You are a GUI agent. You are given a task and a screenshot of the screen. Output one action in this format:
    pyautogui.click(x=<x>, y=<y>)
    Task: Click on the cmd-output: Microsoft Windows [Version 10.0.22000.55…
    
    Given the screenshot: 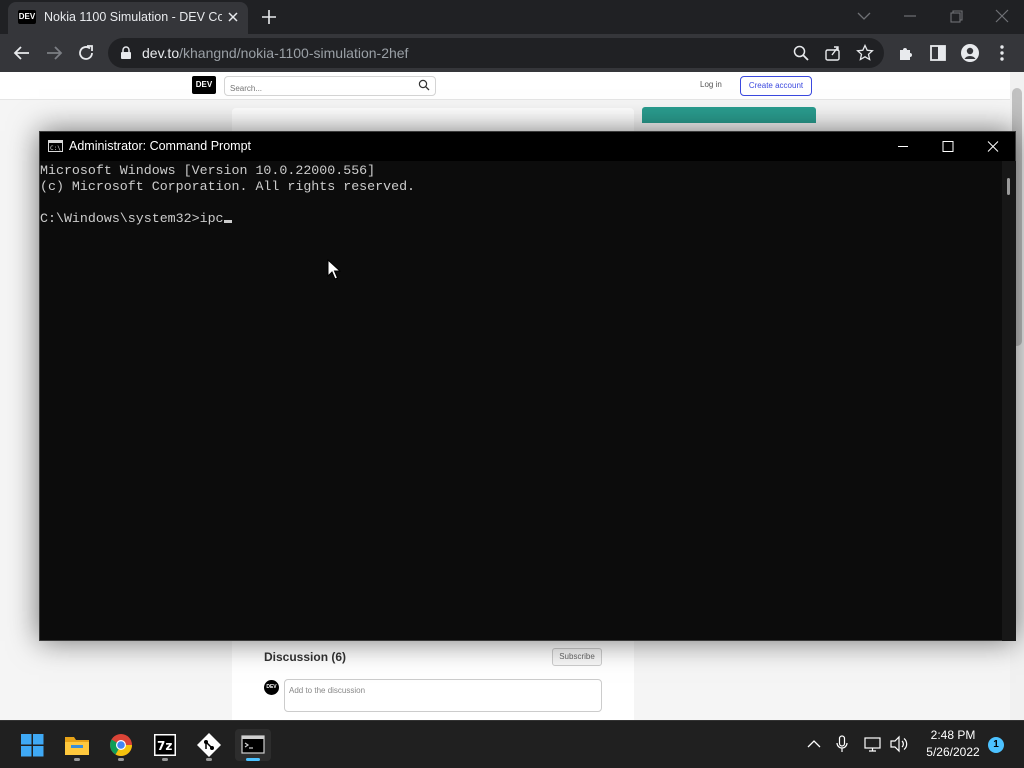 What is the action you would take?
    pyautogui.click(x=520, y=195)
    